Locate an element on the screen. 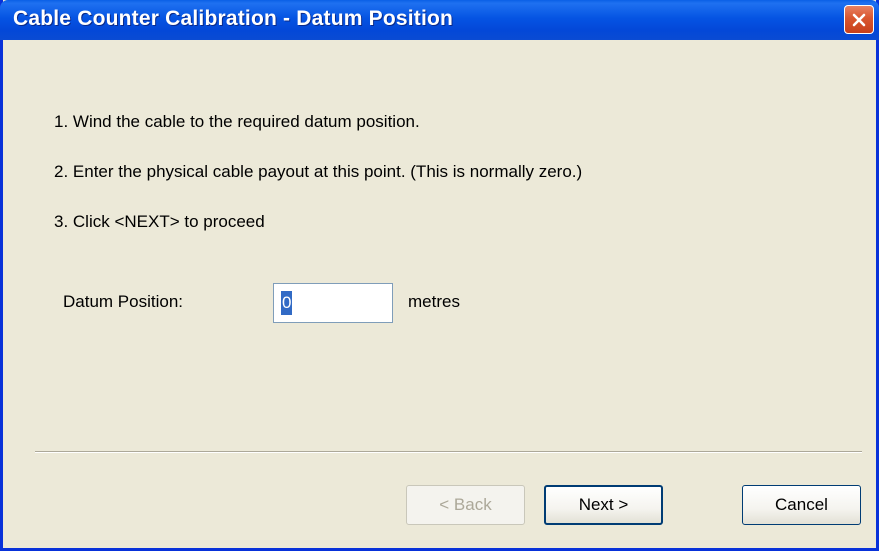  close-button is located at coordinates (859, 19).